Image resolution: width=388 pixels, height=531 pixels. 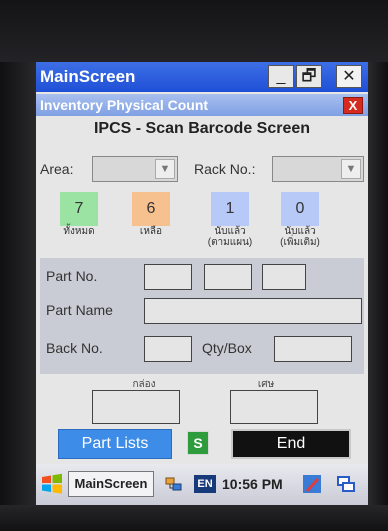 I want to click on fraction-field, so click(x=274, y=407).